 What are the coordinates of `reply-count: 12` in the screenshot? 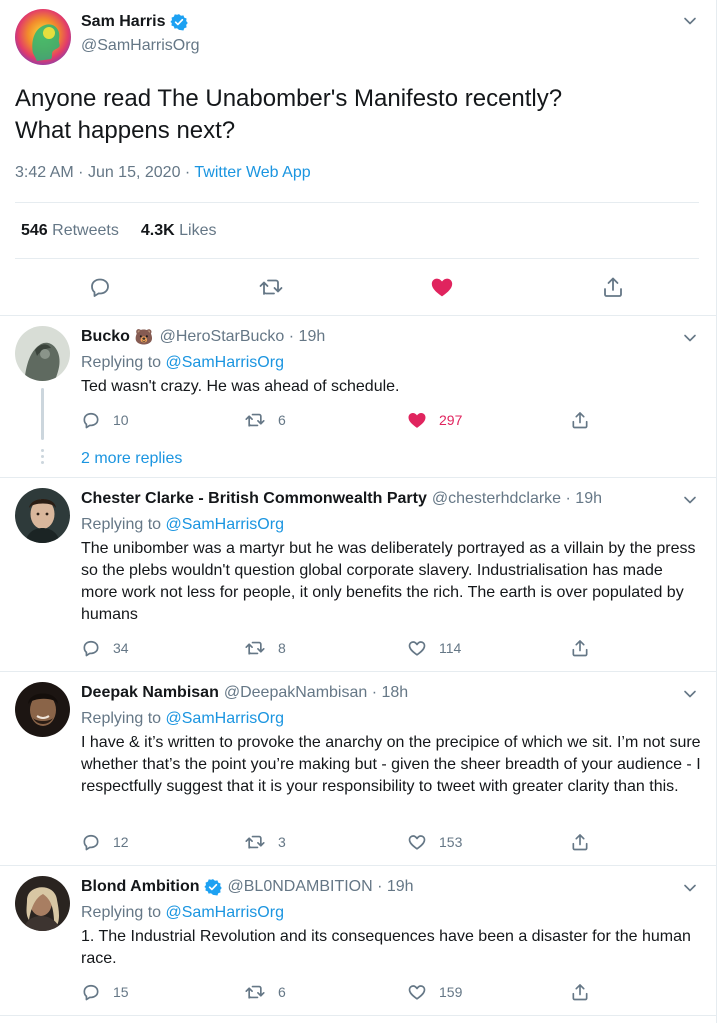 It's located at (121, 842).